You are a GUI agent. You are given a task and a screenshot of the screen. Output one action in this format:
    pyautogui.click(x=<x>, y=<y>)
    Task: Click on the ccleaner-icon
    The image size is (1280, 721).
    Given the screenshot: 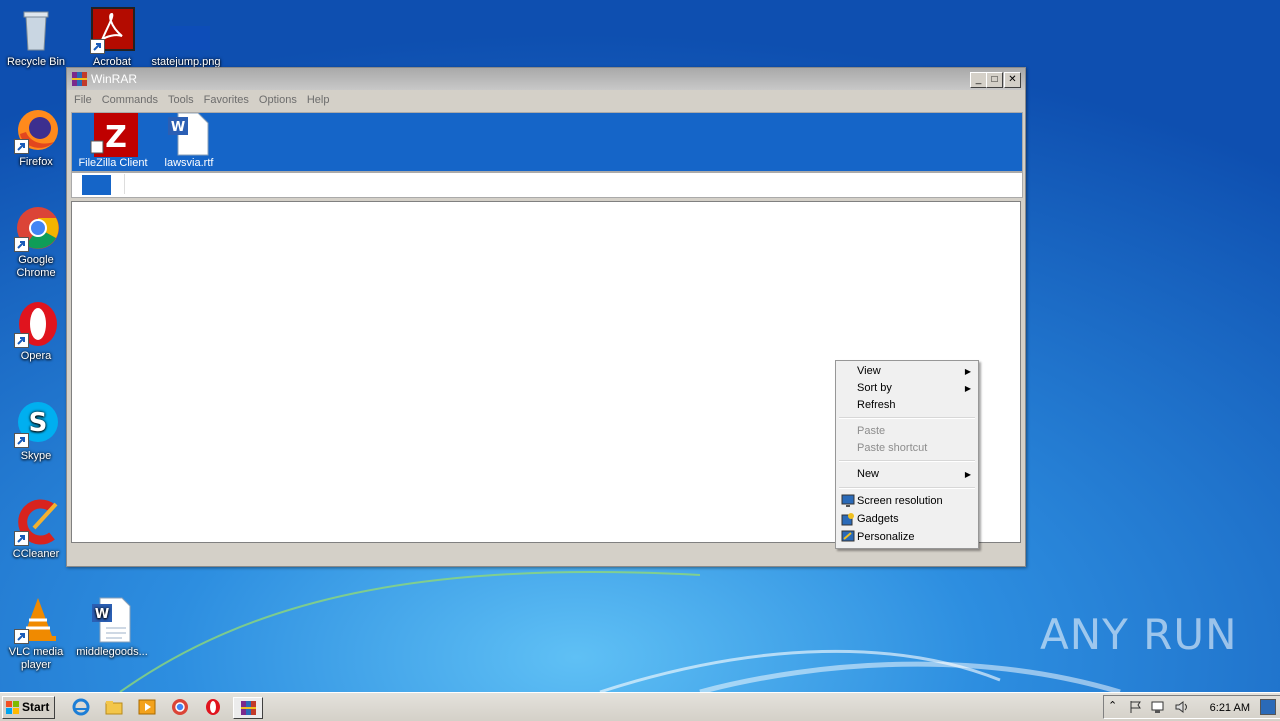 What is the action you would take?
    pyautogui.click(x=36, y=522)
    